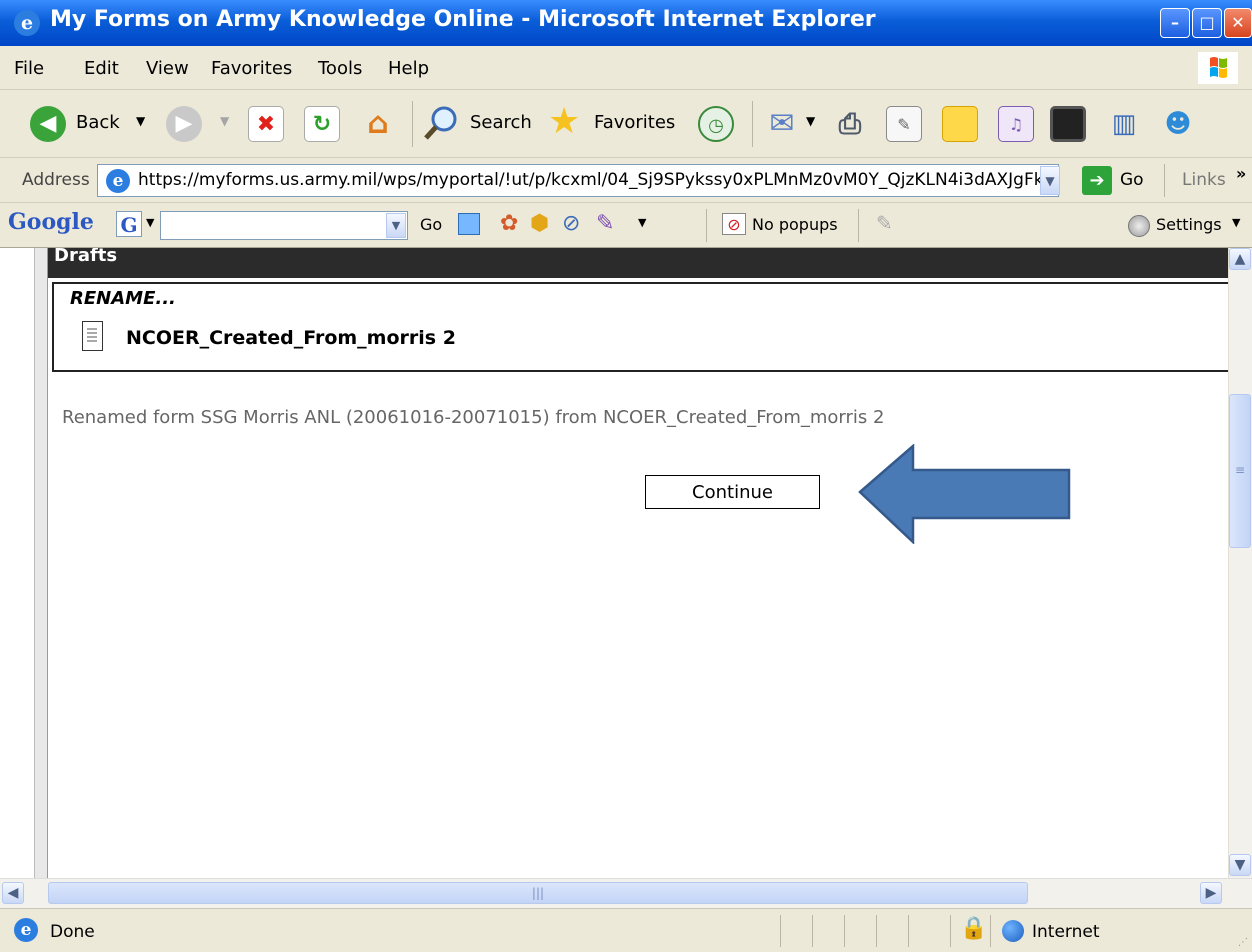 The width and height of the screenshot is (1252, 952). What do you see at coordinates (1238, 23) in the screenshot?
I see `close-button: ✕` at bounding box center [1238, 23].